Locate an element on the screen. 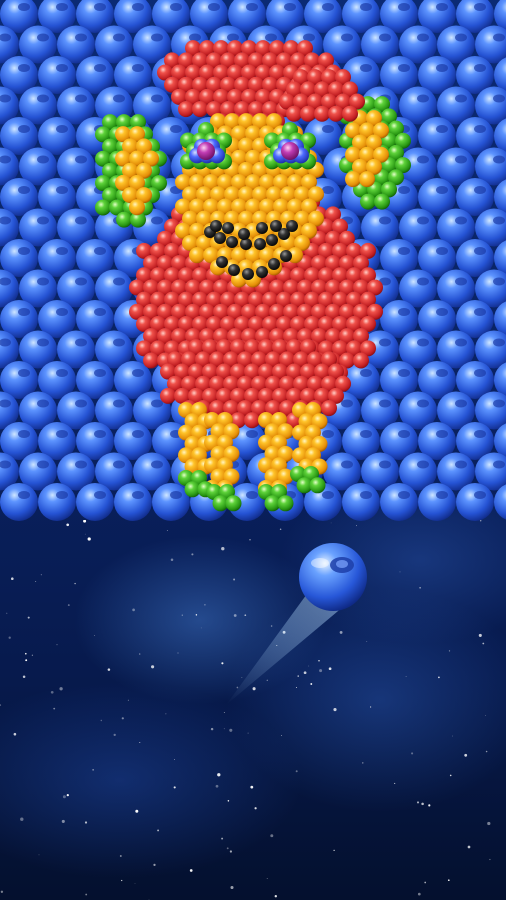 The width and height of the screenshot is (506, 900). eye-left-pupil is located at coordinates (206, 151).